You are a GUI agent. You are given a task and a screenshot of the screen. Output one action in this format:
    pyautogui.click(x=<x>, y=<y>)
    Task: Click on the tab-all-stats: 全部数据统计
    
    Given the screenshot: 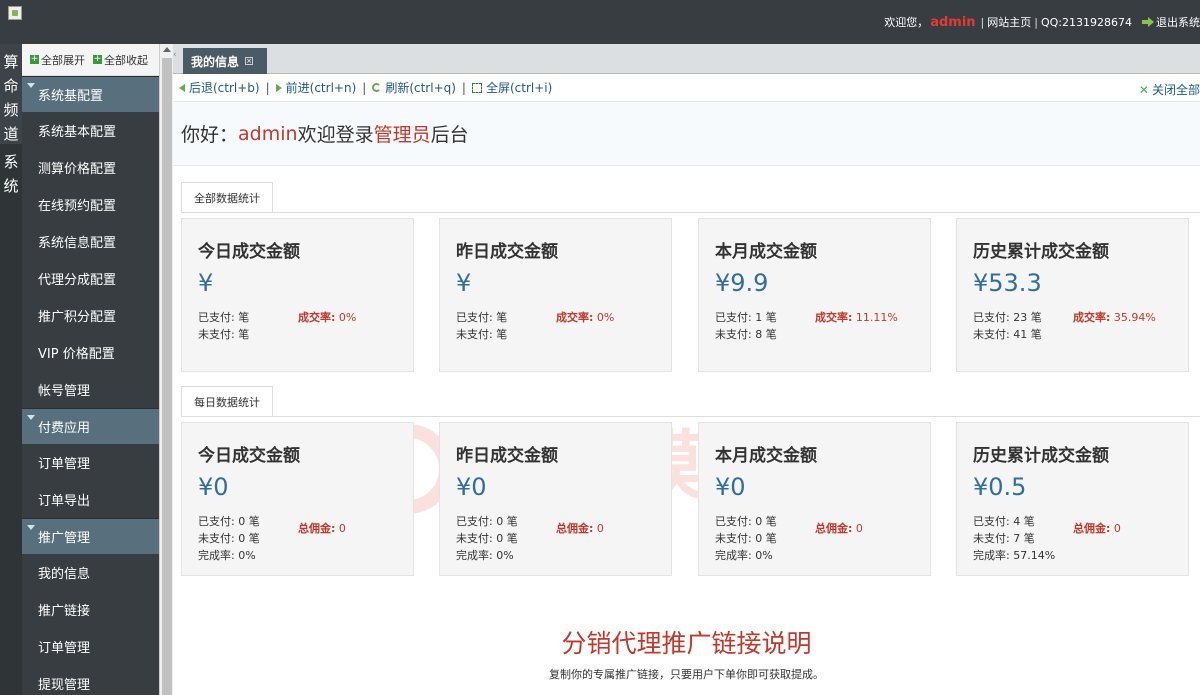 What is the action you would take?
    pyautogui.click(x=227, y=197)
    